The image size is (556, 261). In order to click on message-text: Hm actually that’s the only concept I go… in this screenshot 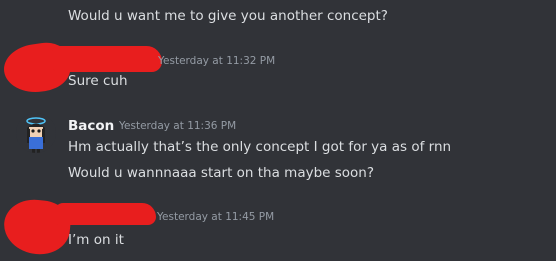, I will do `click(260, 147)`.